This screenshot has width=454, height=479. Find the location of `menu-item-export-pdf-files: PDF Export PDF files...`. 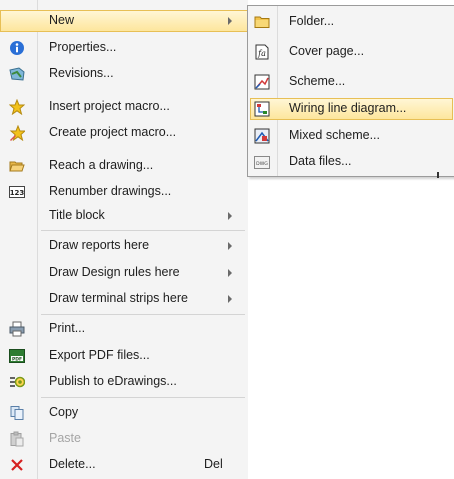

menu-item-export-pdf-files: PDF Export PDF files... is located at coordinates (124, 356).